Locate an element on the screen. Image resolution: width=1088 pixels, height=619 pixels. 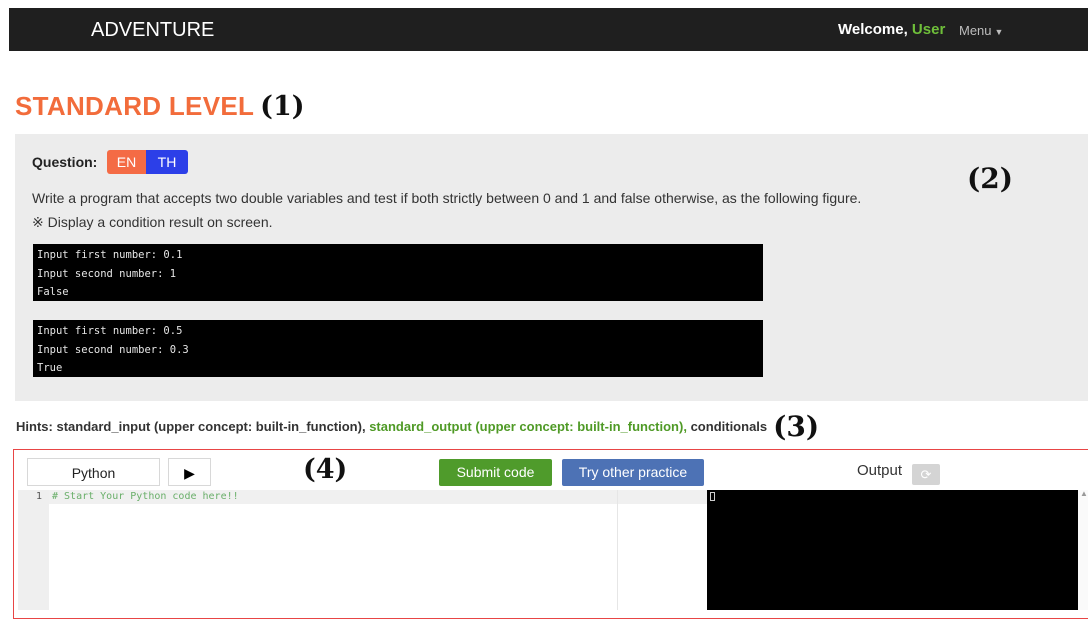
code-line: # Start Your Python code here!! is located at coordinates (145, 496).